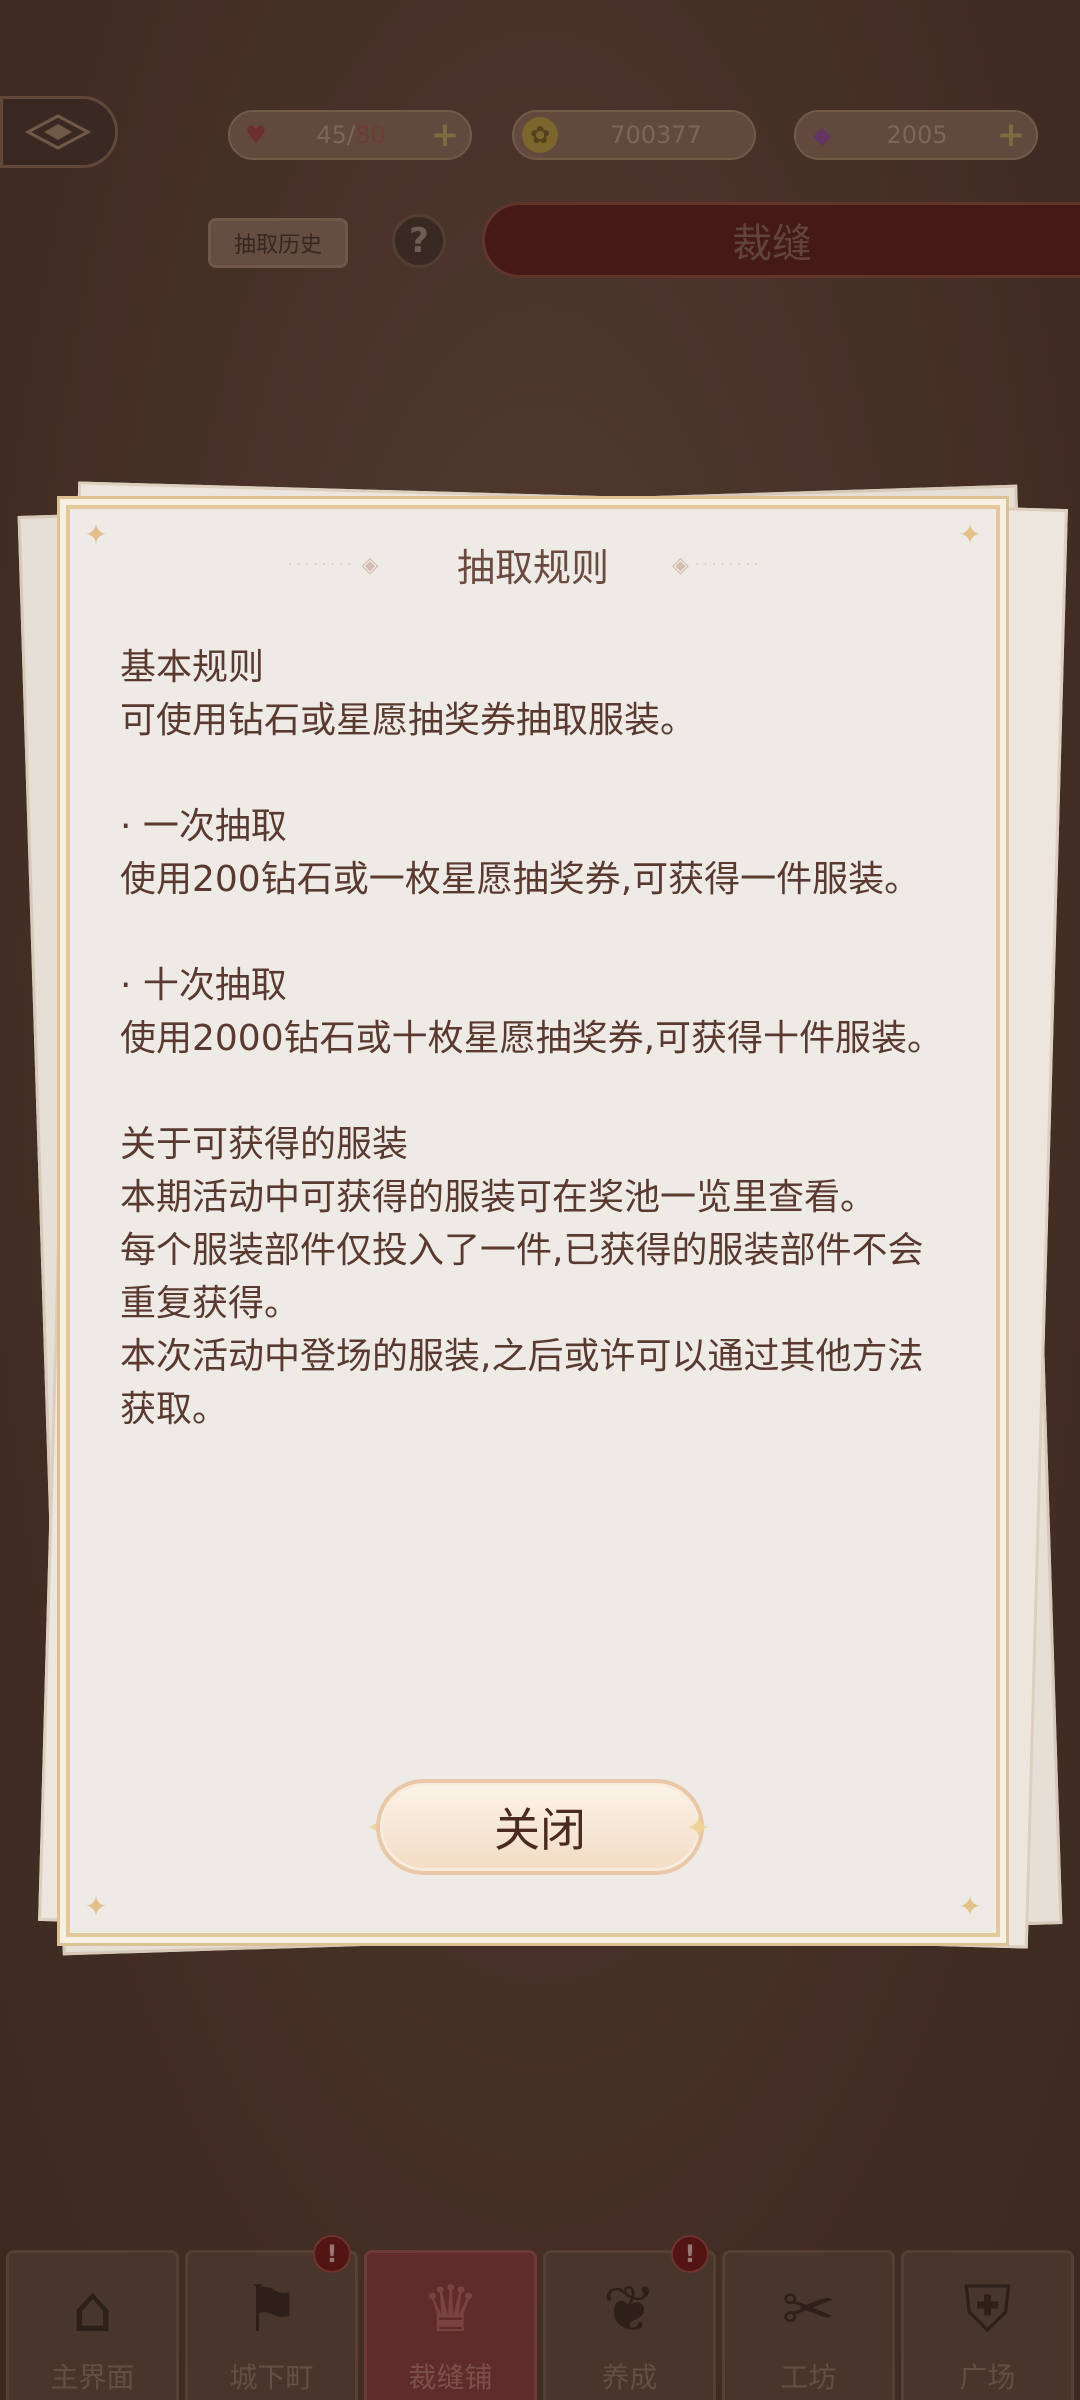 This screenshot has height=2400, width=1080. Describe the element at coordinates (203, 826) in the screenshot. I see `rules-heading: · 一次抽取` at that location.